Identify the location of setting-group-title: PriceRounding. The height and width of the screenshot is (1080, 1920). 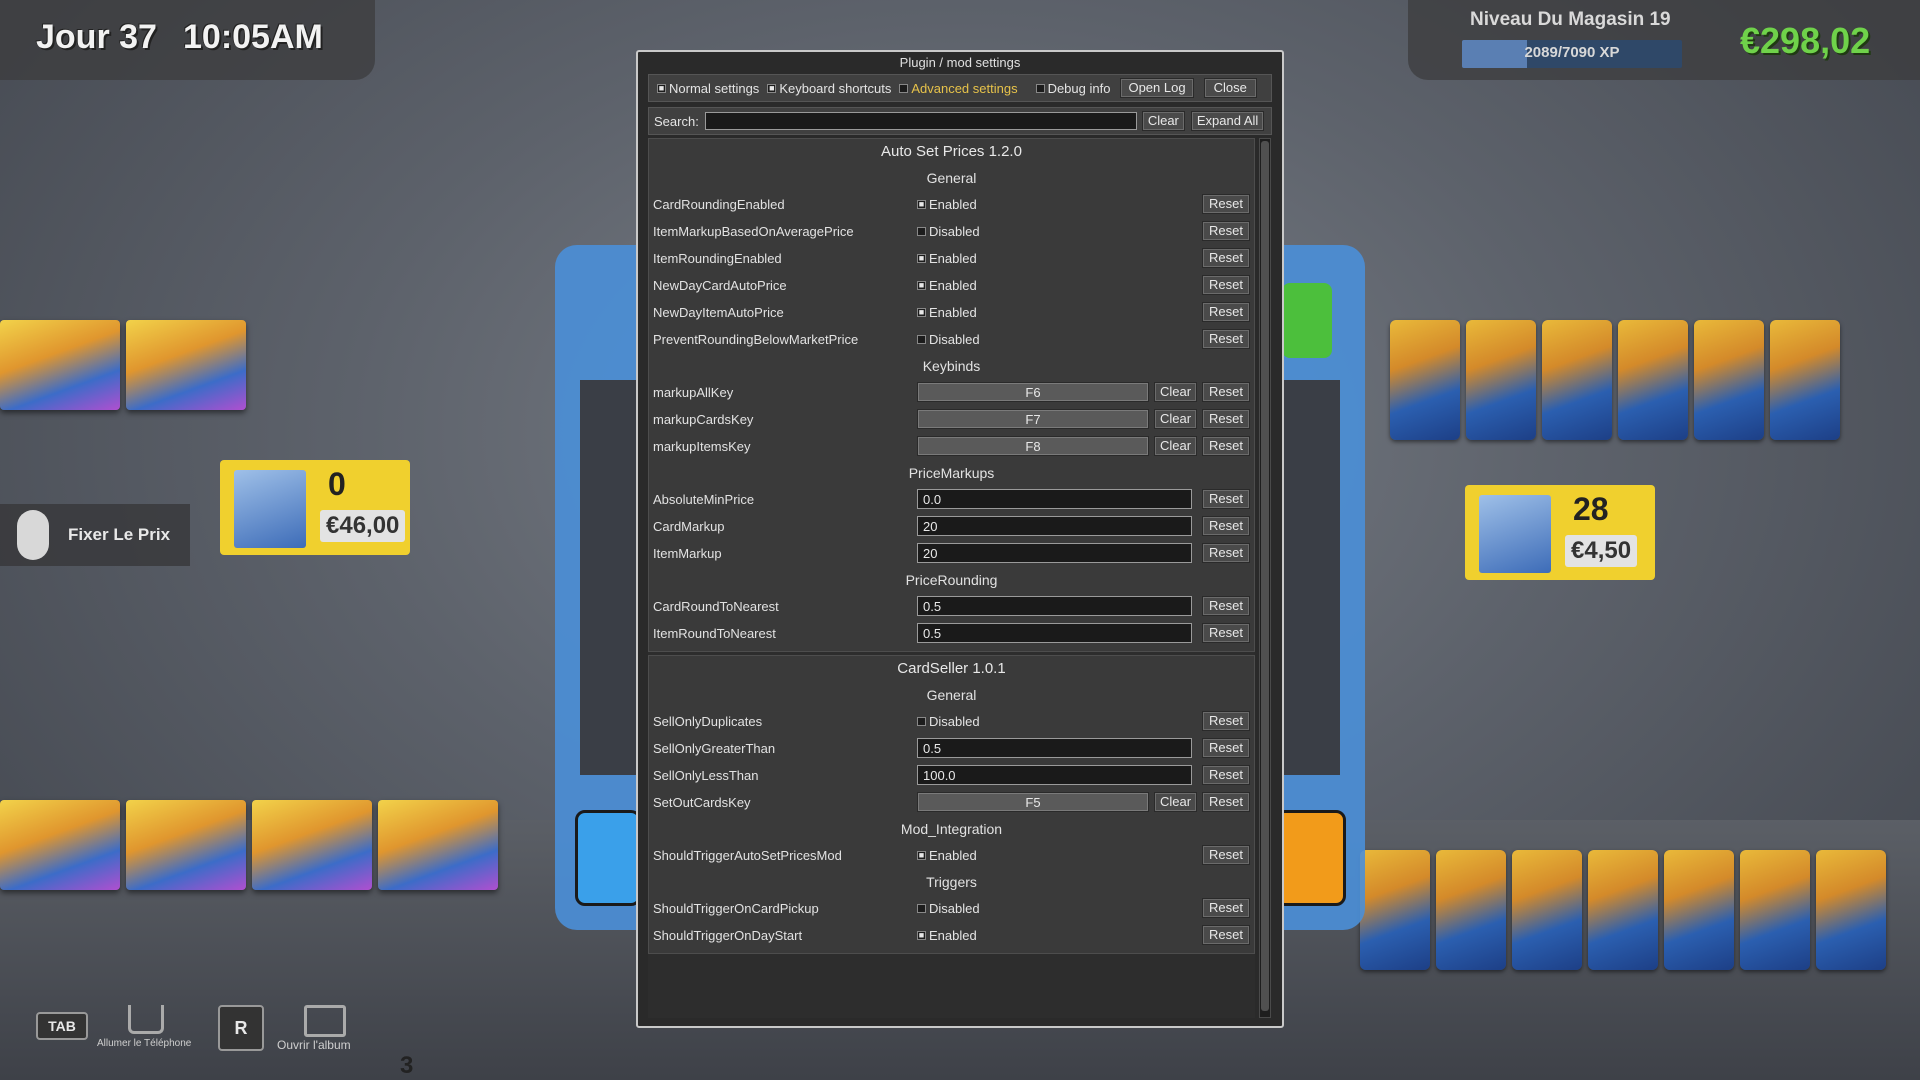
(951, 580).